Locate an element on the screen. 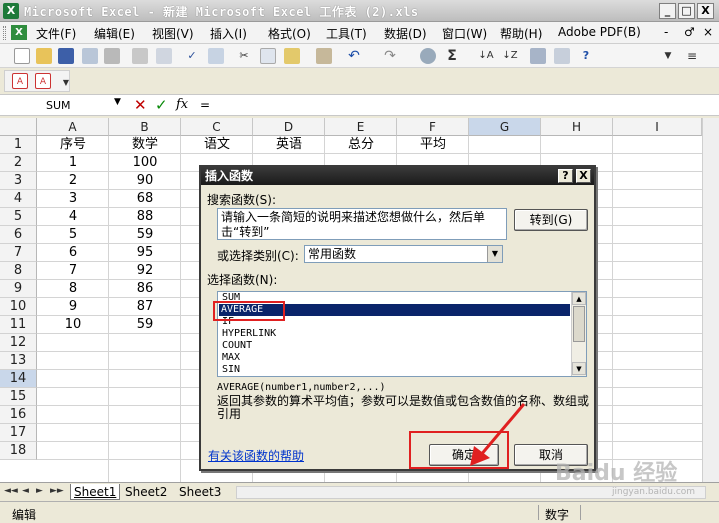 Image resolution: width=719 pixels, height=523 pixels. cell-b10: 87 is located at coordinates (145, 307).